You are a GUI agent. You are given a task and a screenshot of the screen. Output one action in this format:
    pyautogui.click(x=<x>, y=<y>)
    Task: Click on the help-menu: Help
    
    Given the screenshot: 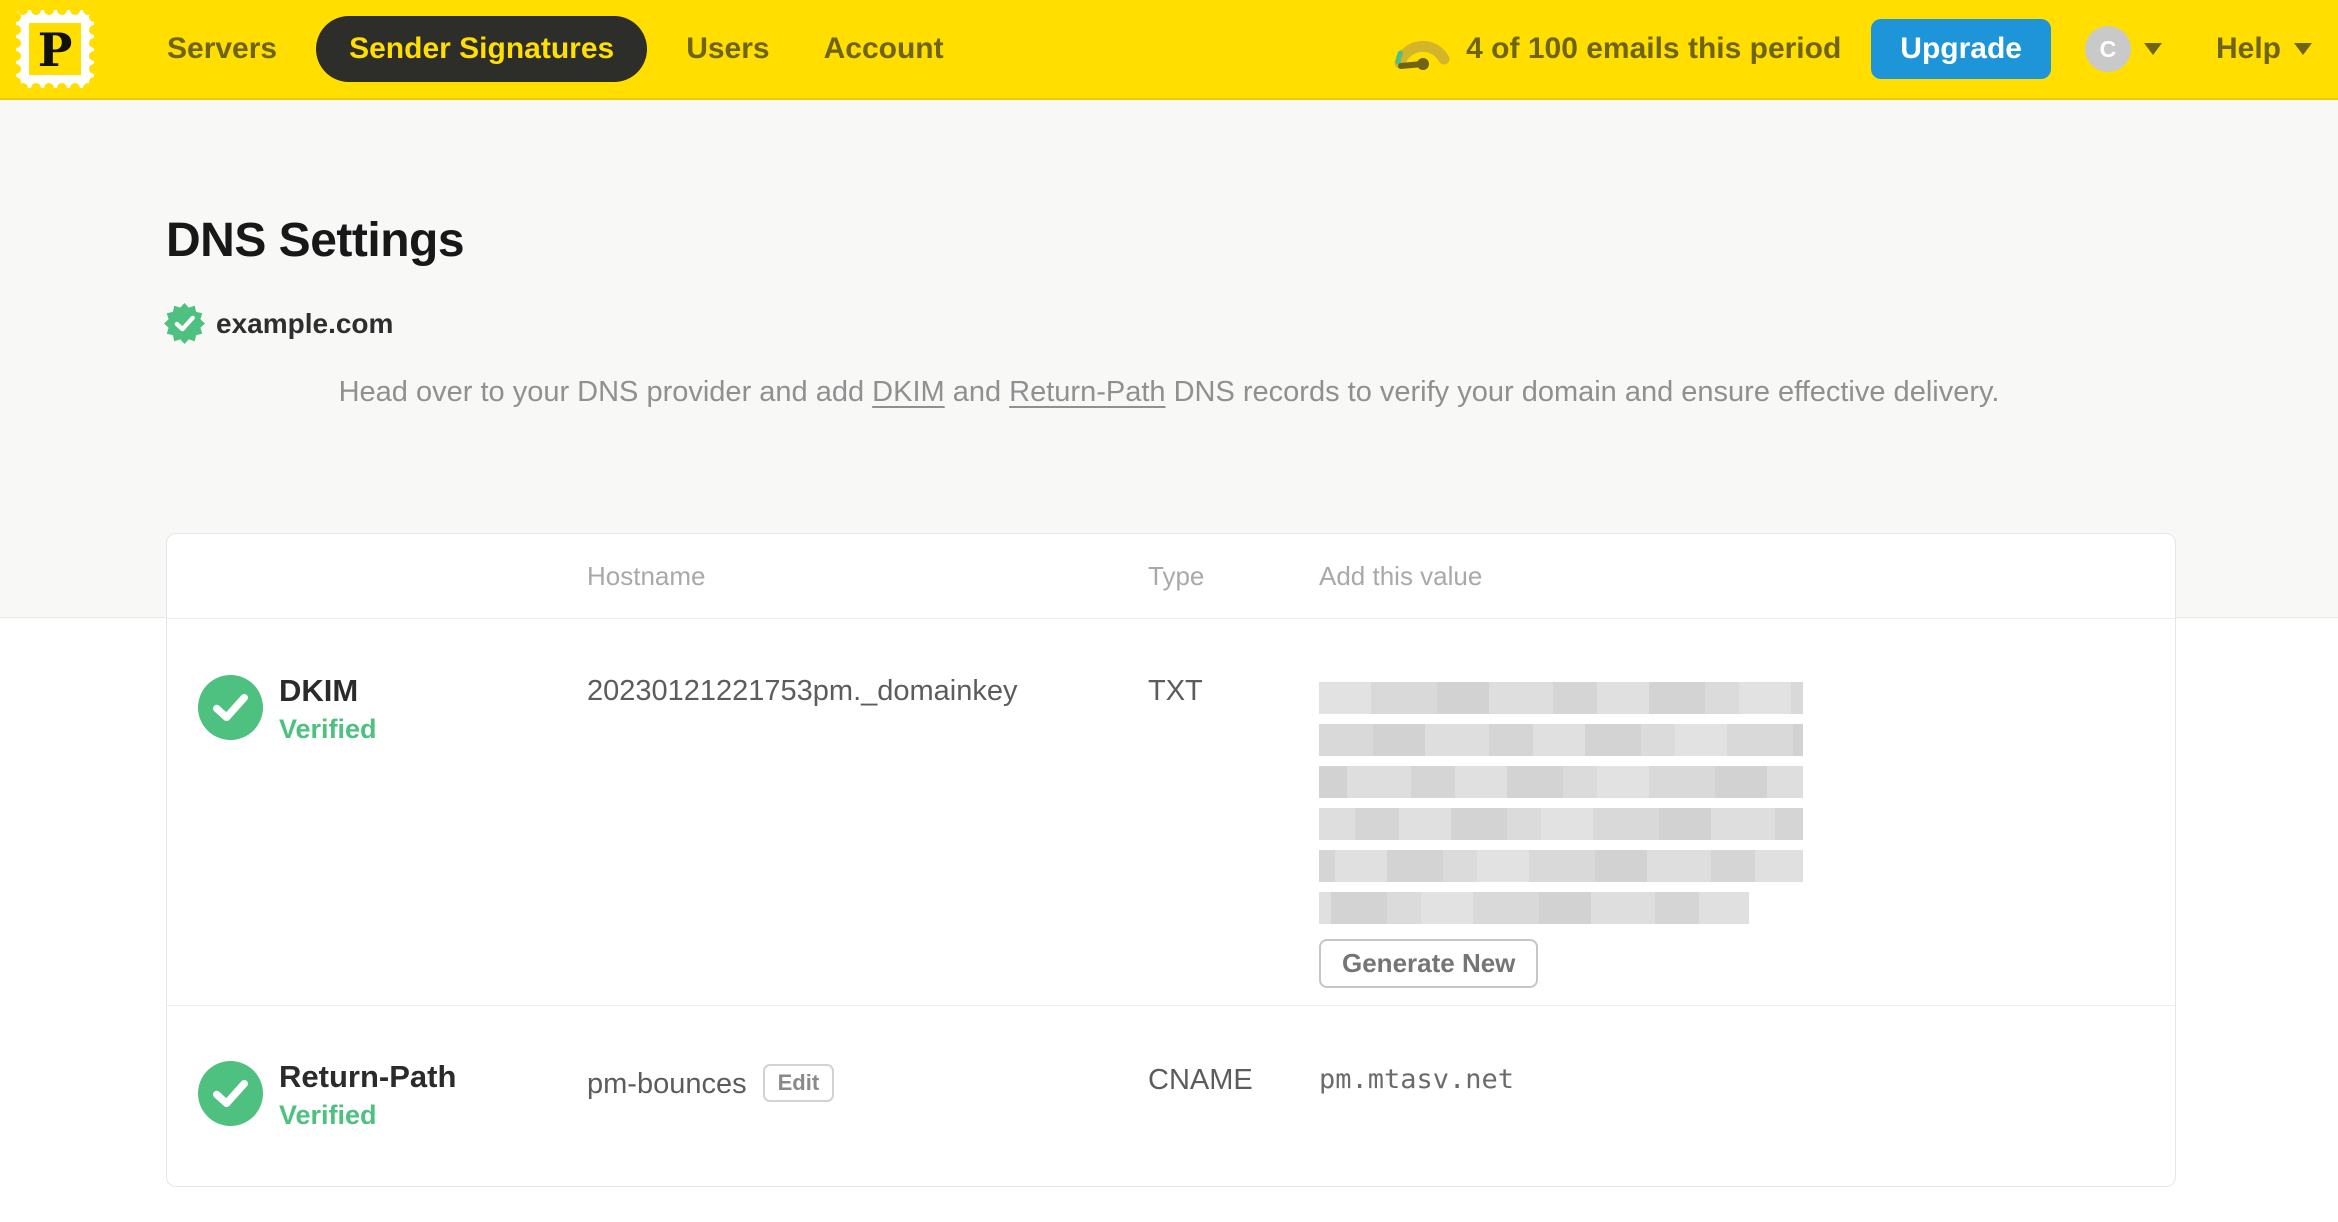 What is the action you would take?
    pyautogui.click(x=2264, y=49)
    